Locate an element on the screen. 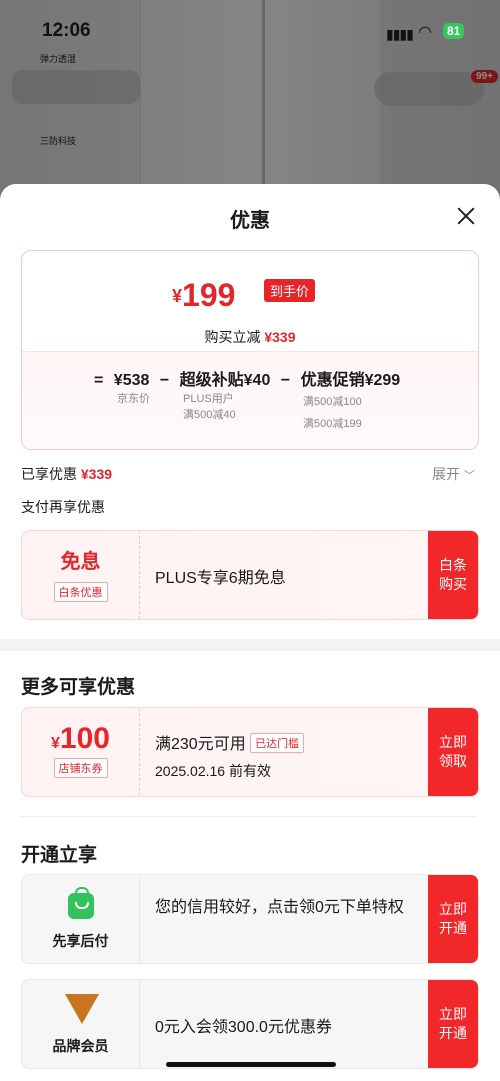 The image size is (500, 1081). baitiao-title: 免息 is located at coordinates (80, 562).